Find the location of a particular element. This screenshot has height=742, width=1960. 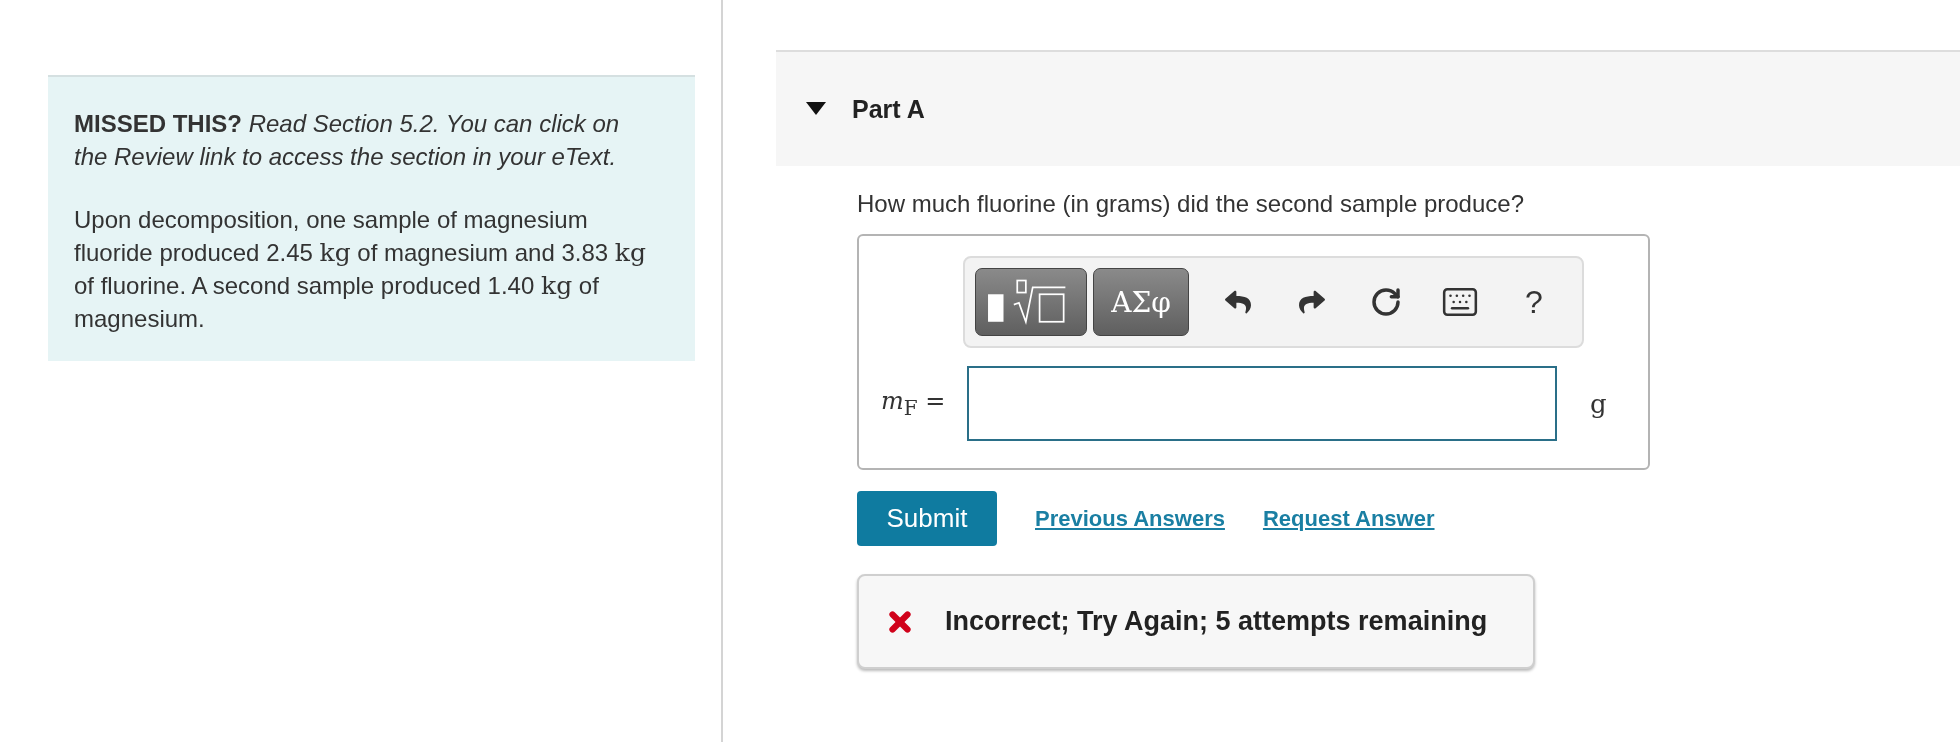

redo-icon is located at coordinates (1312, 302).